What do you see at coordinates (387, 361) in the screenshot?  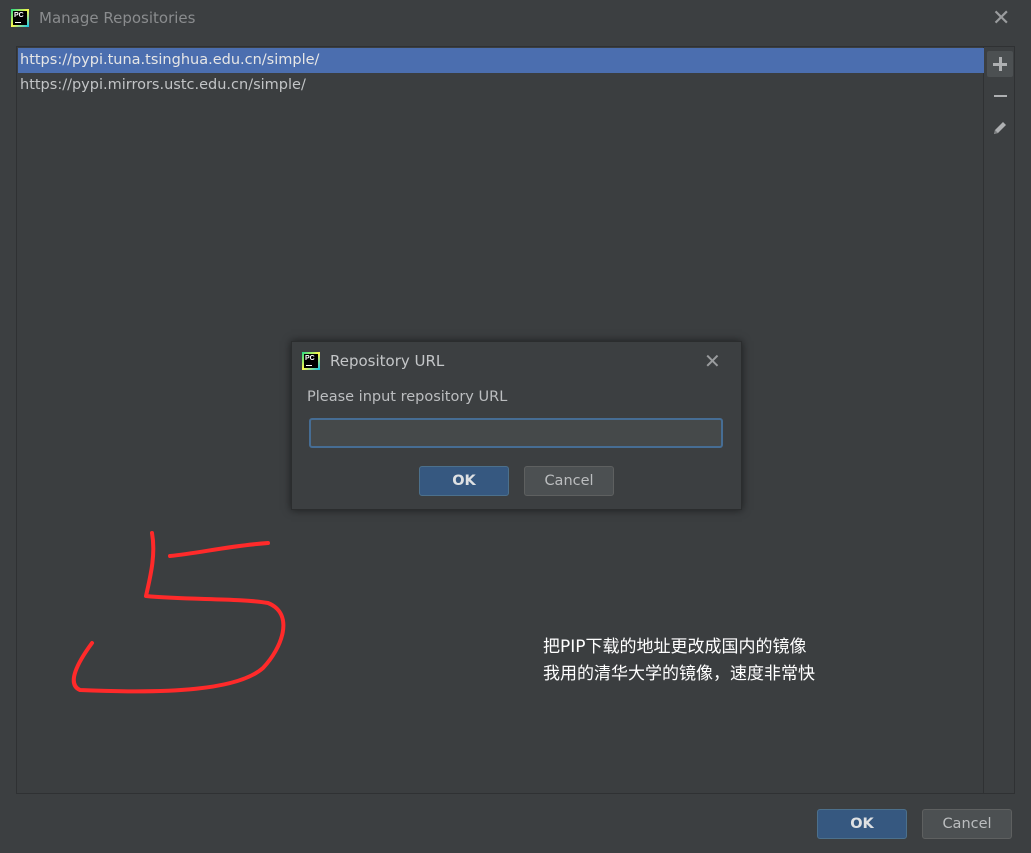 I see `dialog-title: Repository URL` at bounding box center [387, 361].